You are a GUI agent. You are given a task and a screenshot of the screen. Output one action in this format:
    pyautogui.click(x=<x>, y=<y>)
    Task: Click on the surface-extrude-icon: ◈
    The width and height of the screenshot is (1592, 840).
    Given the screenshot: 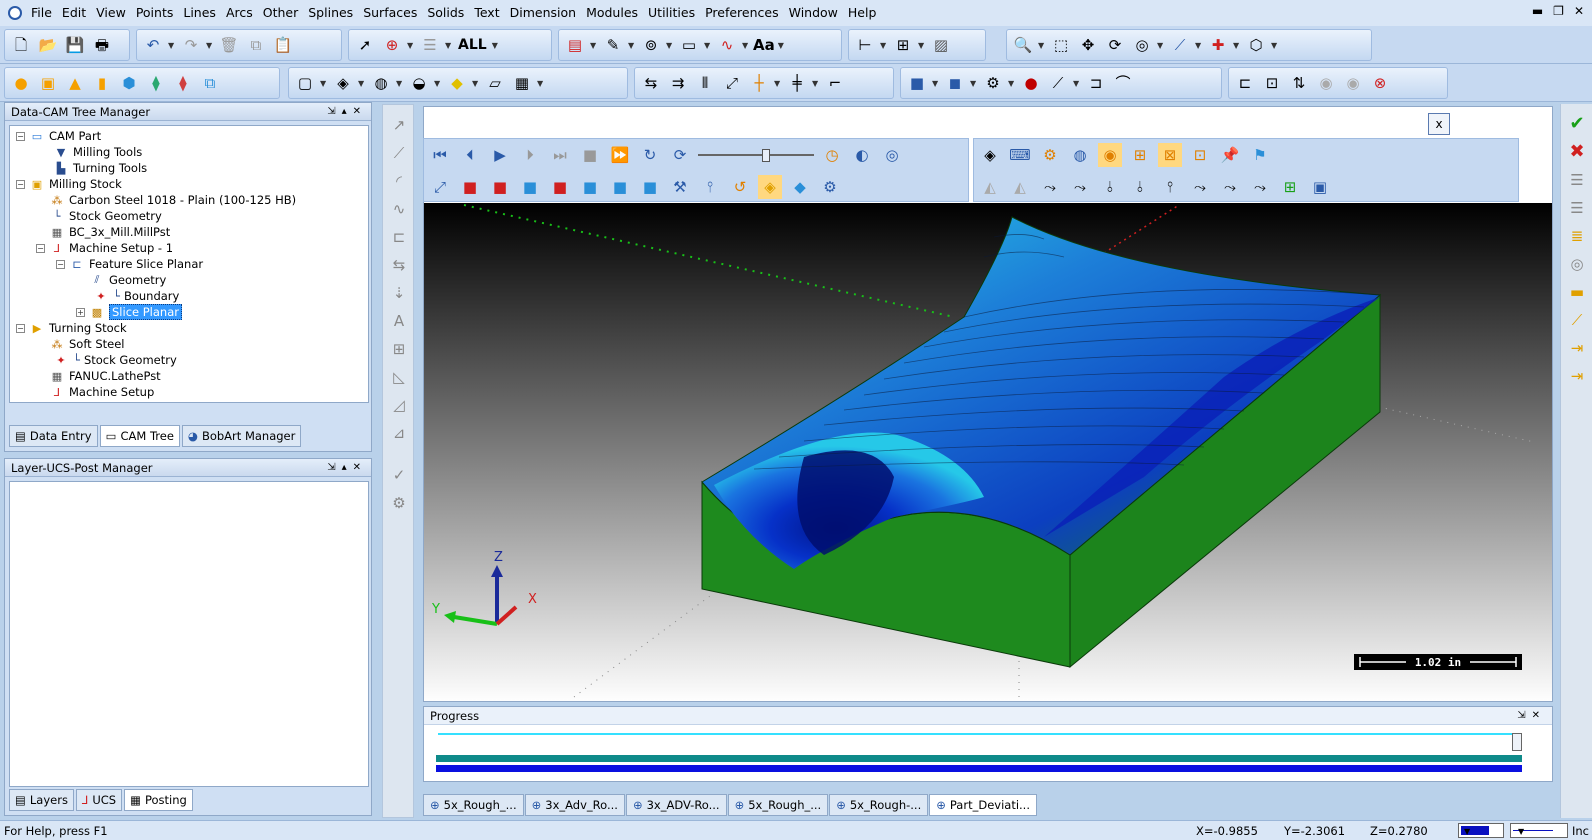 What is the action you would take?
    pyautogui.click(x=343, y=83)
    